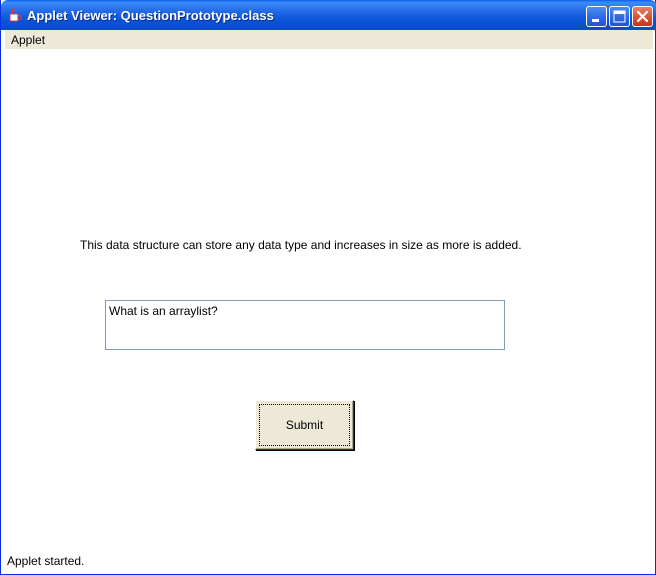  Describe the element at coordinates (328, 15) in the screenshot. I see `title-bar: Applet Viewer: QuestionPrototype.class` at that location.